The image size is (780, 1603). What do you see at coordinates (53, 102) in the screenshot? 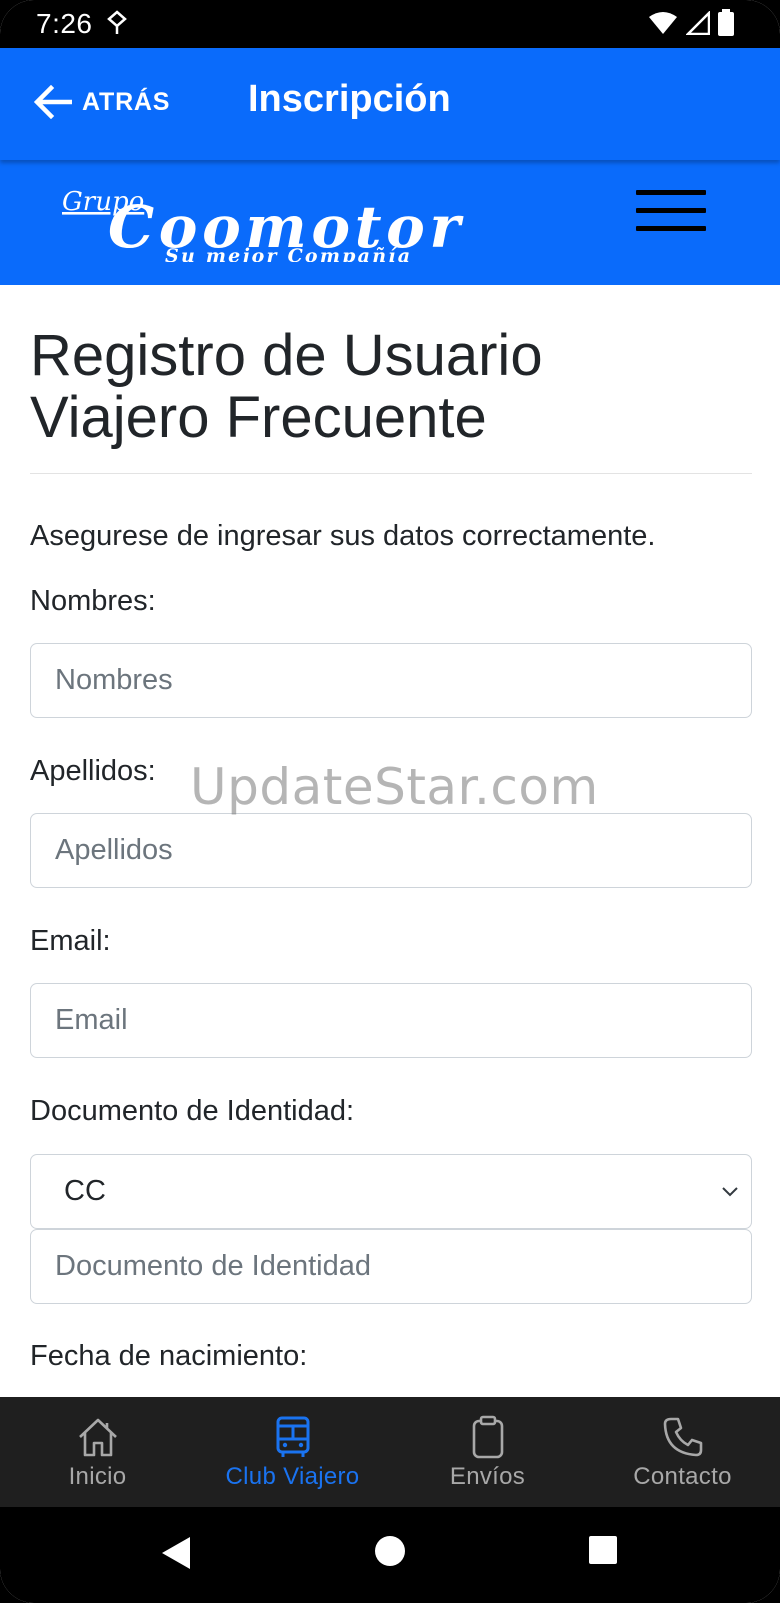
I see `arrow-left-icon` at bounding box center [53, 102].